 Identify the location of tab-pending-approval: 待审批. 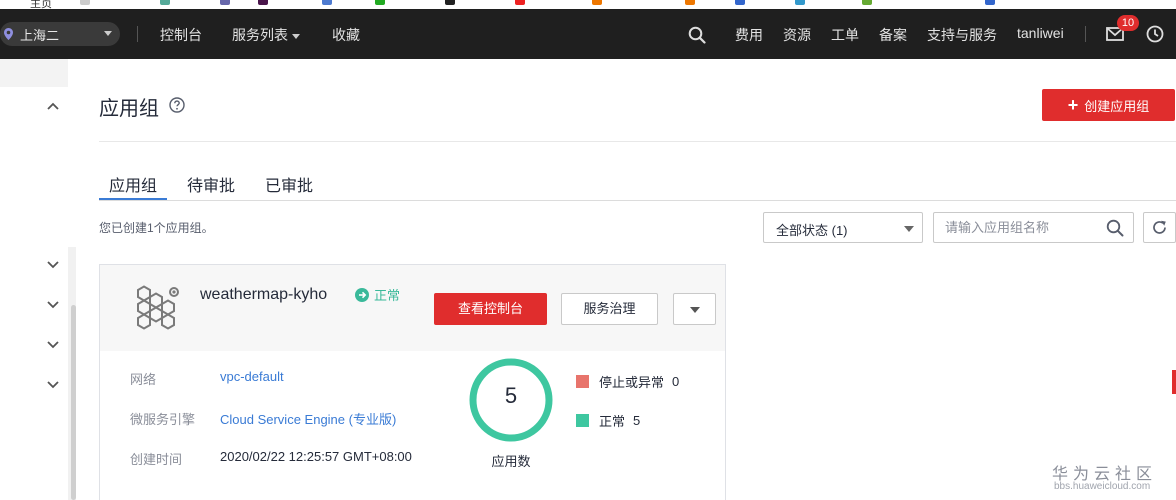
(211, 184).